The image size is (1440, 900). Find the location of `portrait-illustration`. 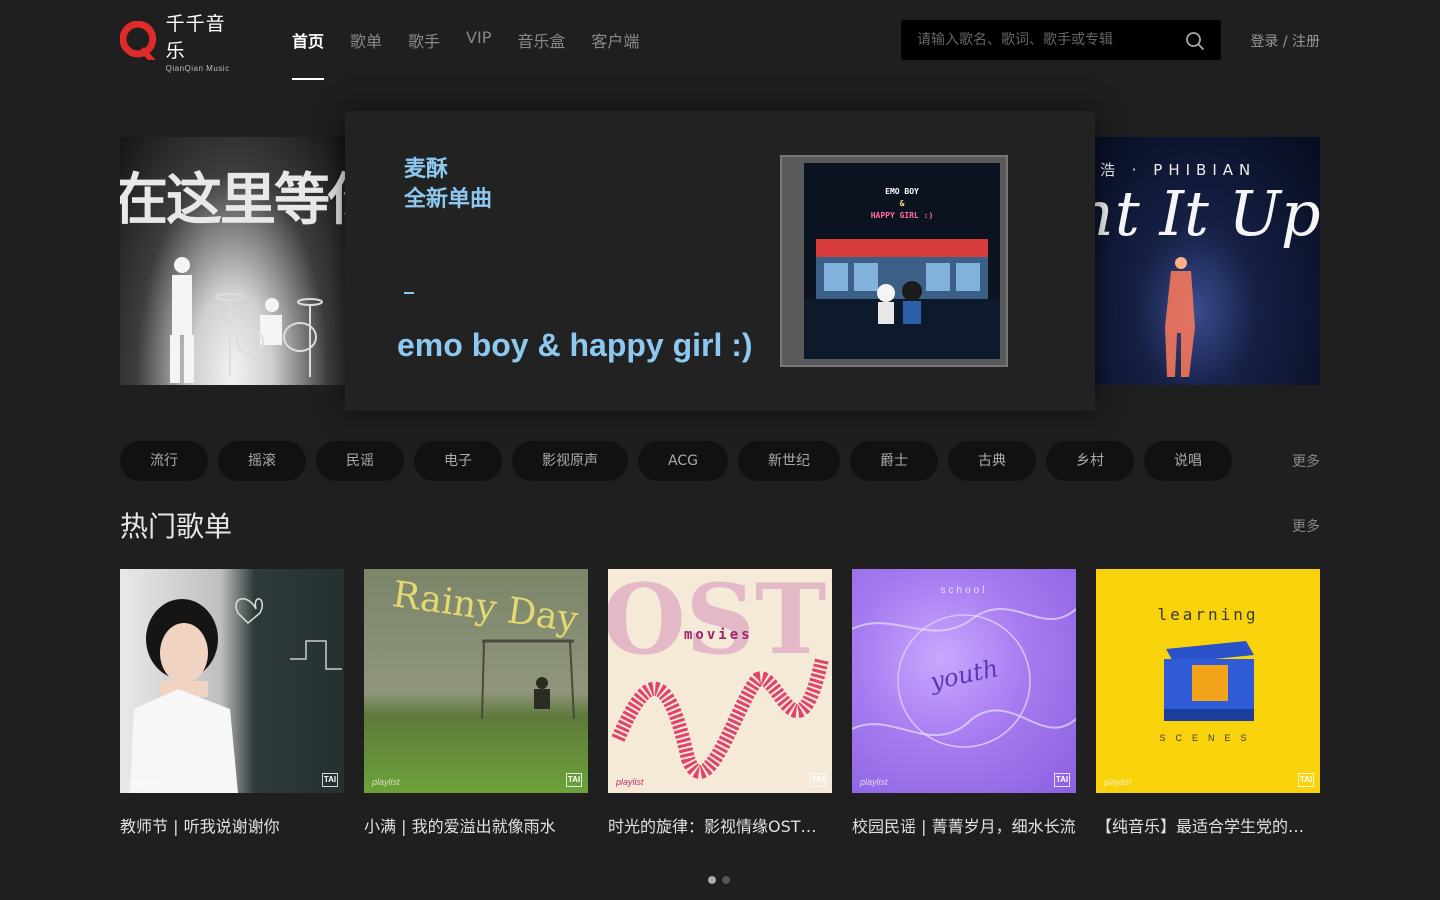

portrait-illustration is located at coordinates (236, 695).